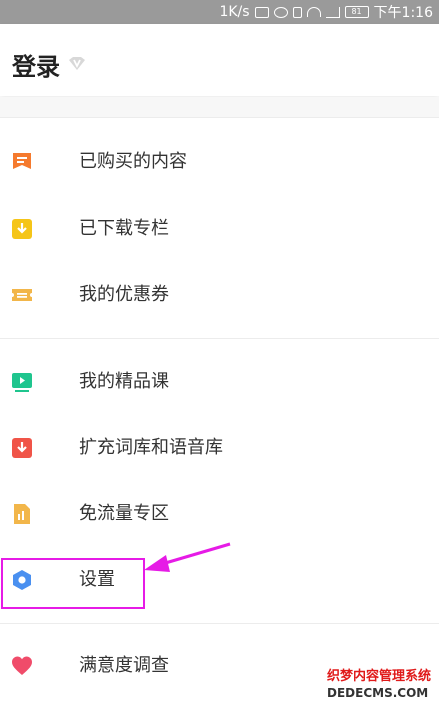 The height and width of the screenshot is (705, 439). What do you see at coordinates (332, 12) in the screenshot?
I see `signal-icon` at bounding box center [332, 12].